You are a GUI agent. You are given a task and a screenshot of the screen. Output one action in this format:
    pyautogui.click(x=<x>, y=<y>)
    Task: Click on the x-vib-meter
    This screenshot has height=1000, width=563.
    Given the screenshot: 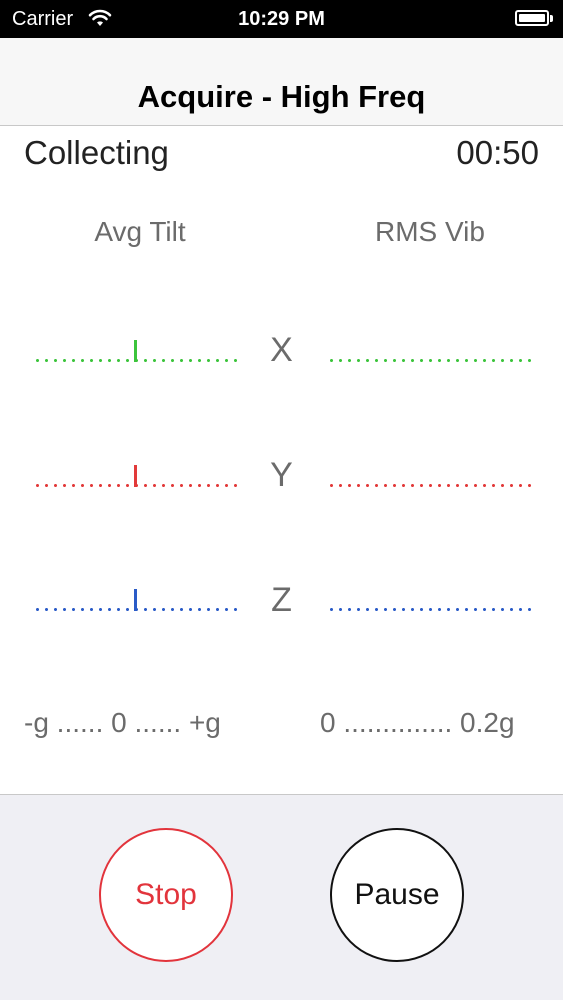 What is the action you would take?
    pyautogui.click(x=429, y=353)
    